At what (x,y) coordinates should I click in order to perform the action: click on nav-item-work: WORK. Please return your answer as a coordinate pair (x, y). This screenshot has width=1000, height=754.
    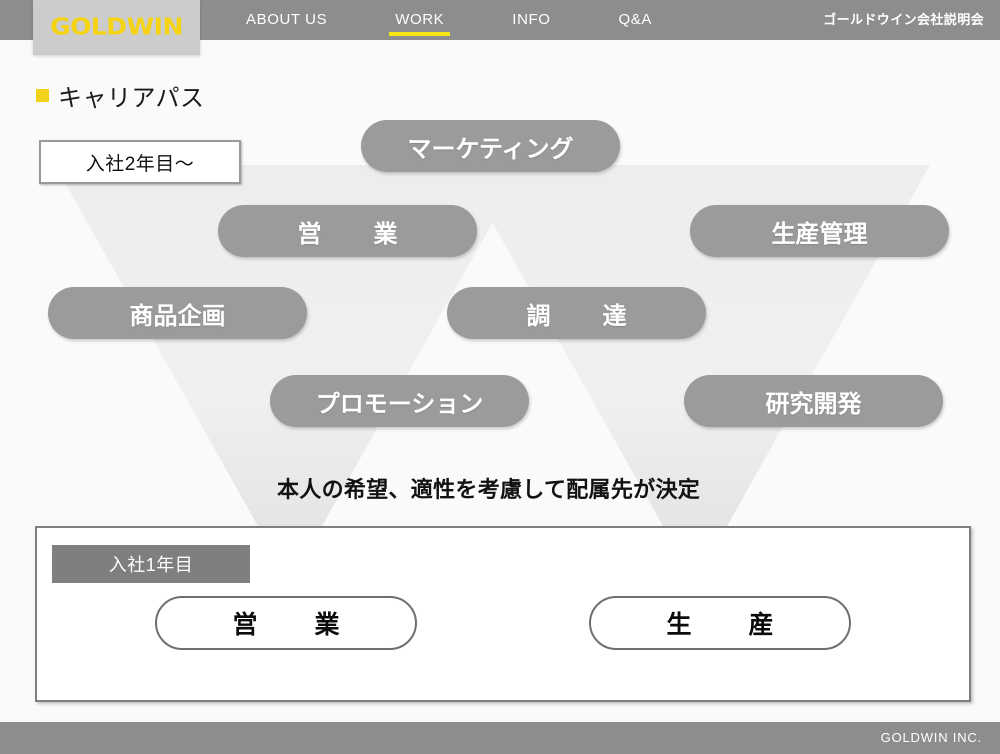
    Looking at the image, I should click on (420, 20).